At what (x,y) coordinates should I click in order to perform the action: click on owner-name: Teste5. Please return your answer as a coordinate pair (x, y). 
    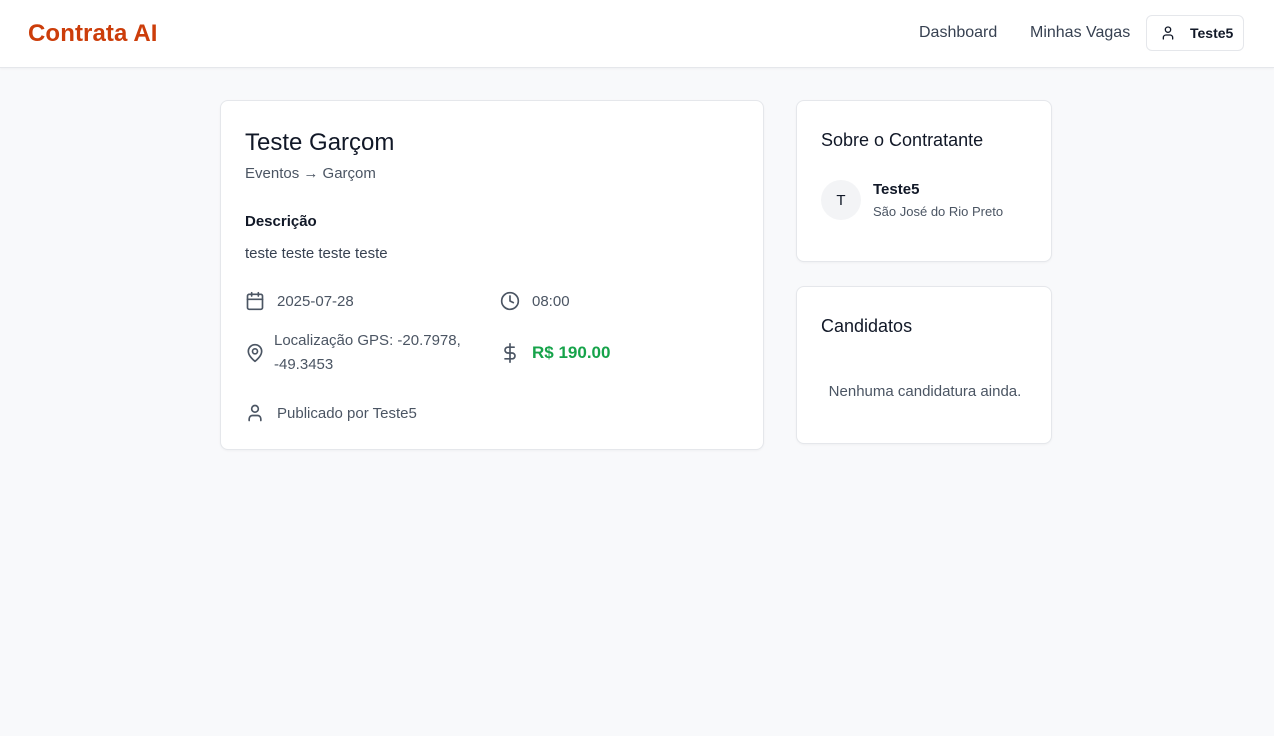
    Looking at the image, I should click on (896, 189).